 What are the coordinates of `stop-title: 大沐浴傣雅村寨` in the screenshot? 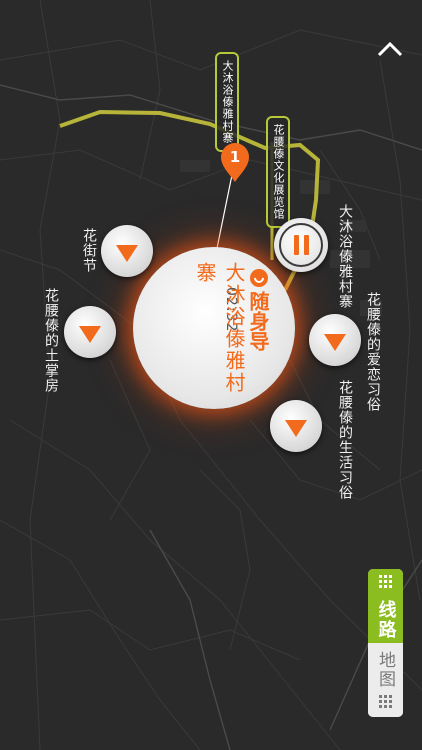 It's located at (219, 328).